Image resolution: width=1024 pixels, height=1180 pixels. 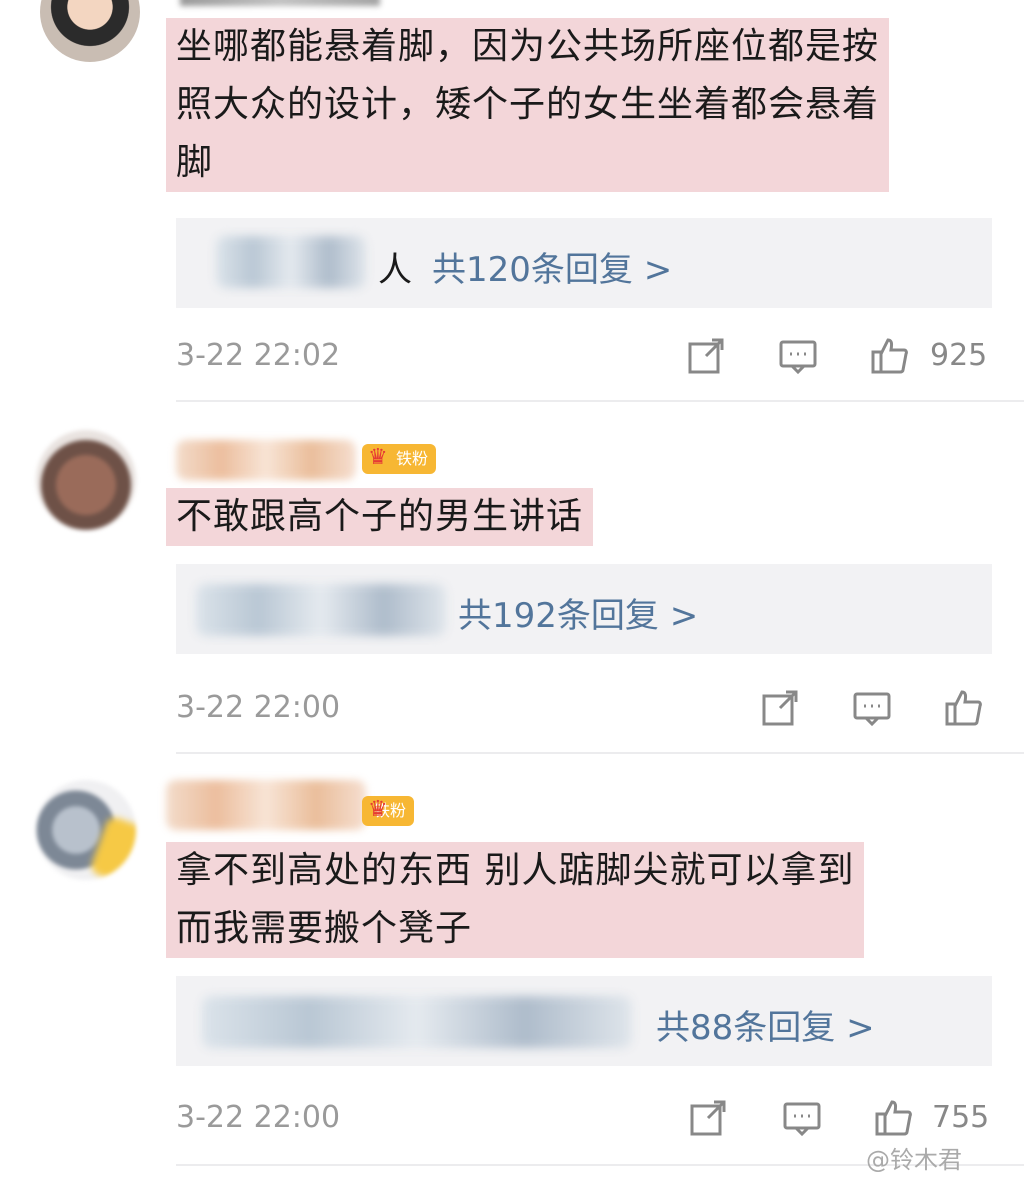 I want to click on replies-preview: 人共120条回复 >, so click(x=584, y=263).